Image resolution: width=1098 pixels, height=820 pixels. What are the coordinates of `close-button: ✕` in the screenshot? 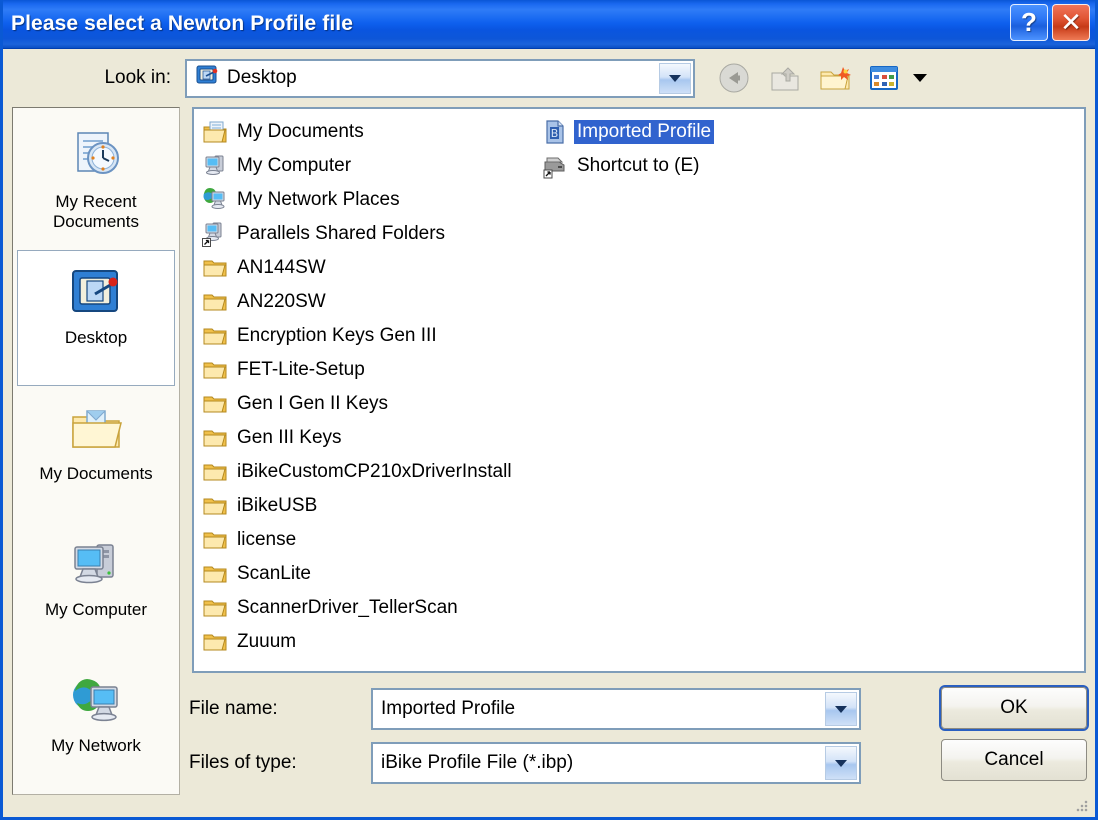 It's located at (1071, 22).